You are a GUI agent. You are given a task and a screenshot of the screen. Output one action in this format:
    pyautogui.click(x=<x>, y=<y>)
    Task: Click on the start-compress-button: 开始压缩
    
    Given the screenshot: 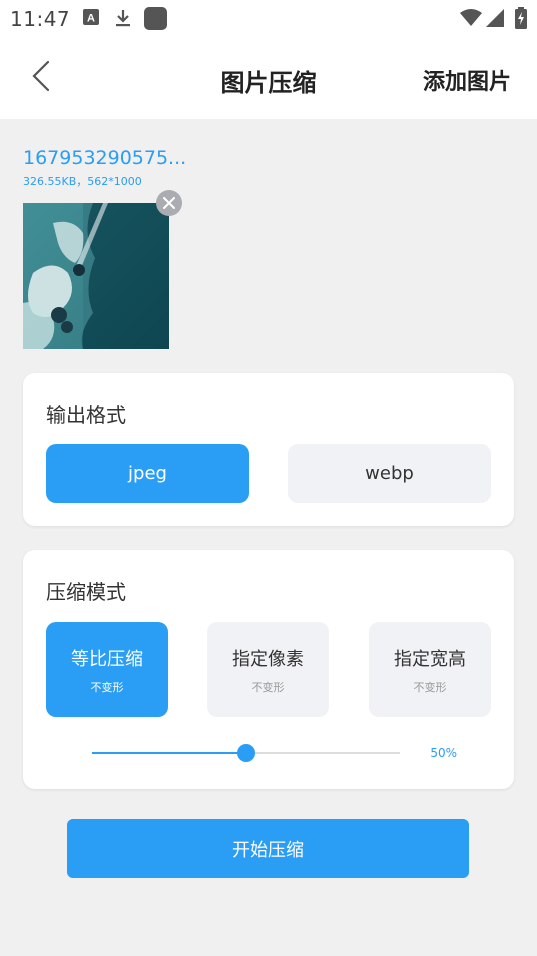 What is the action you would take?
    pyautogui.click(x=268, y=848)
    